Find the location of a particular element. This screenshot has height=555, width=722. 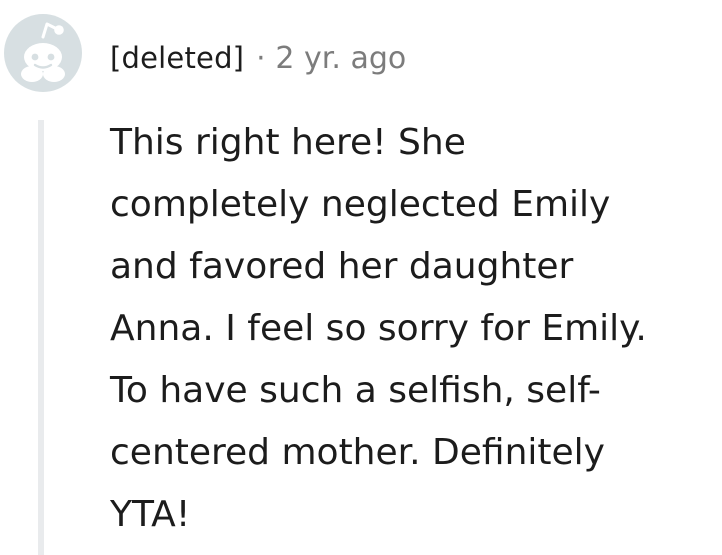

comment-line-1: This right here! She is located at coordinates (288, 142).